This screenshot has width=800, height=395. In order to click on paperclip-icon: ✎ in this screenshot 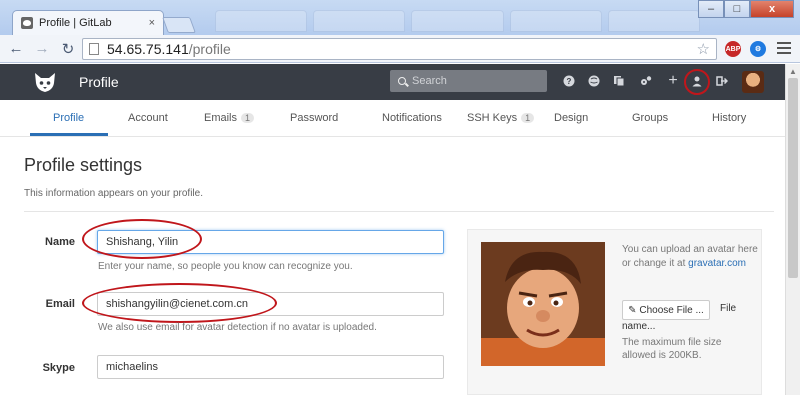, I will do `click(634, 310)`.